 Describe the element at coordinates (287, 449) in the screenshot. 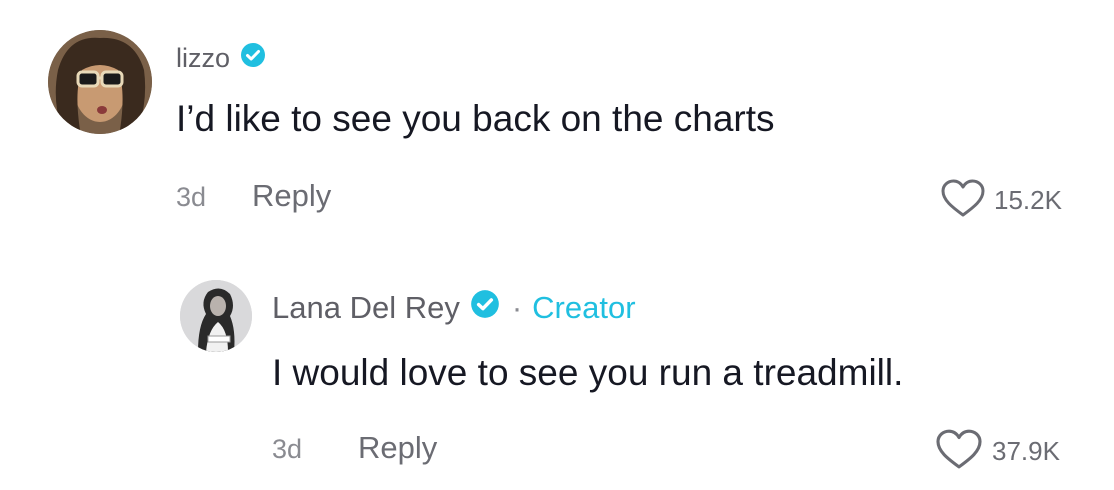

I see `reply-time: 3d` at that location.